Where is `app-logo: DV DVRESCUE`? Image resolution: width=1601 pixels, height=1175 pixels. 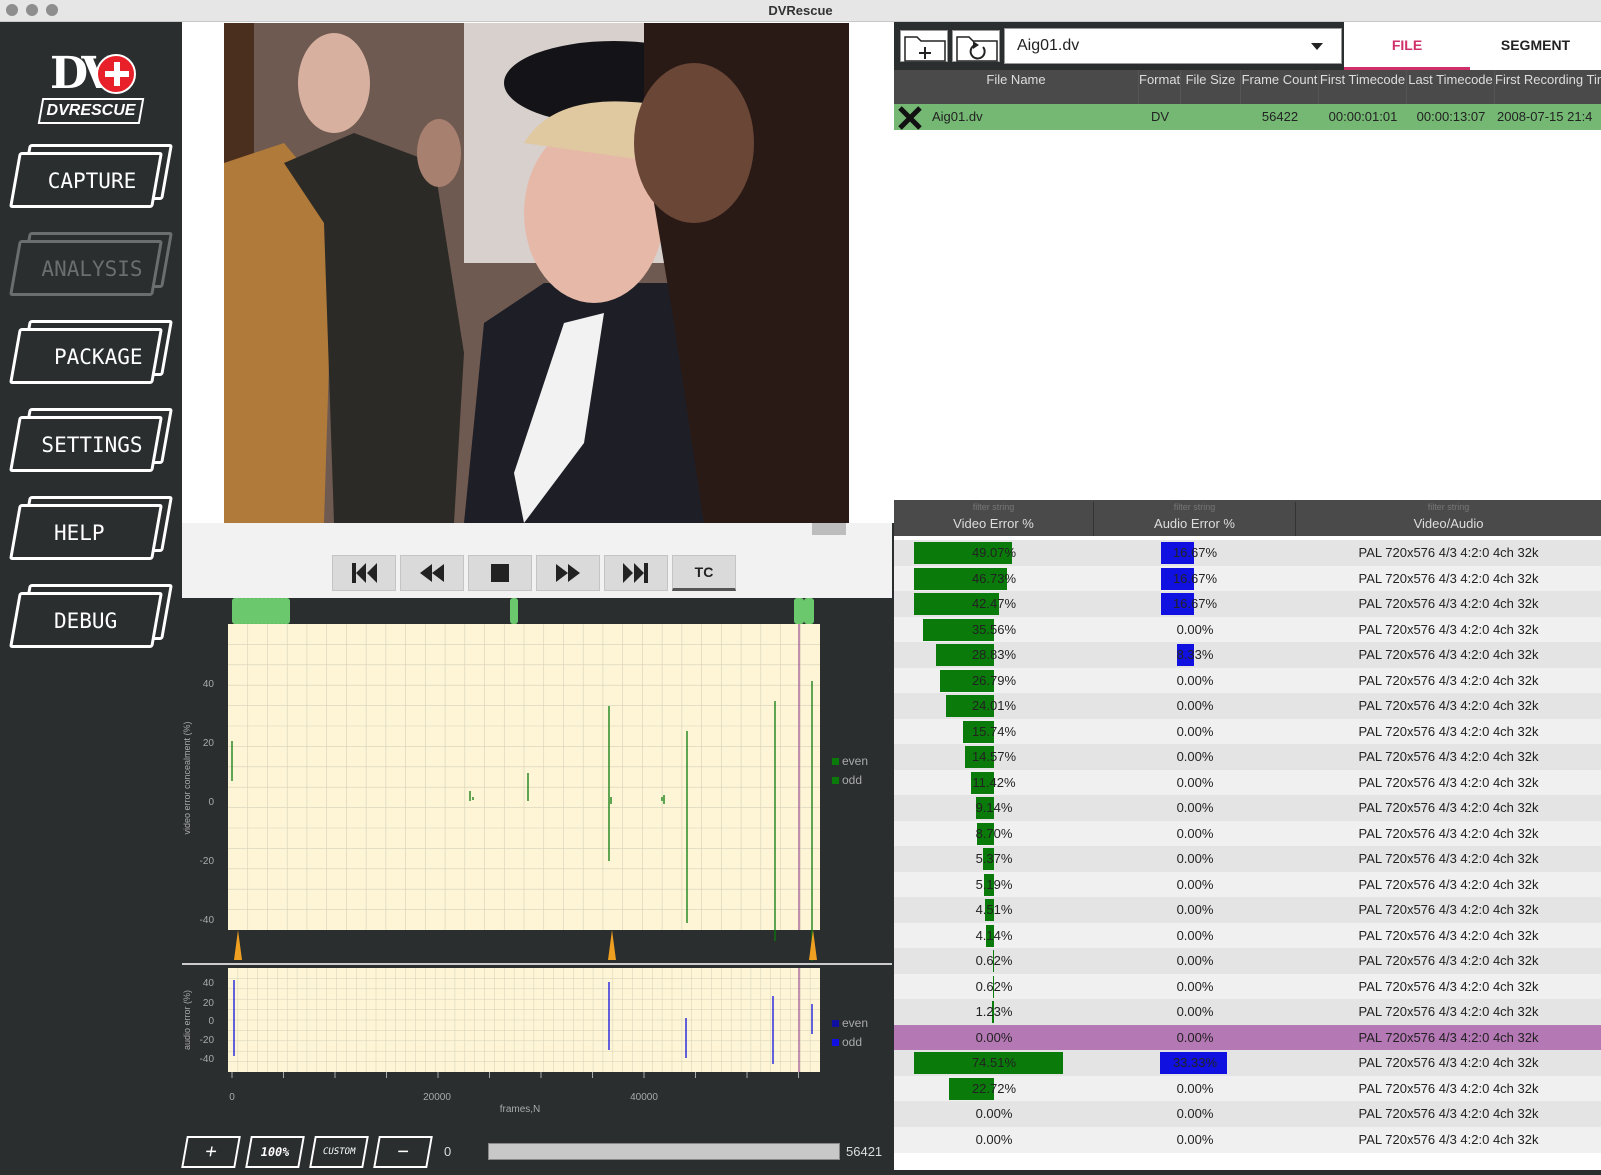 app-logo: DV DVRESCUE is located at coordinates (91, 86).